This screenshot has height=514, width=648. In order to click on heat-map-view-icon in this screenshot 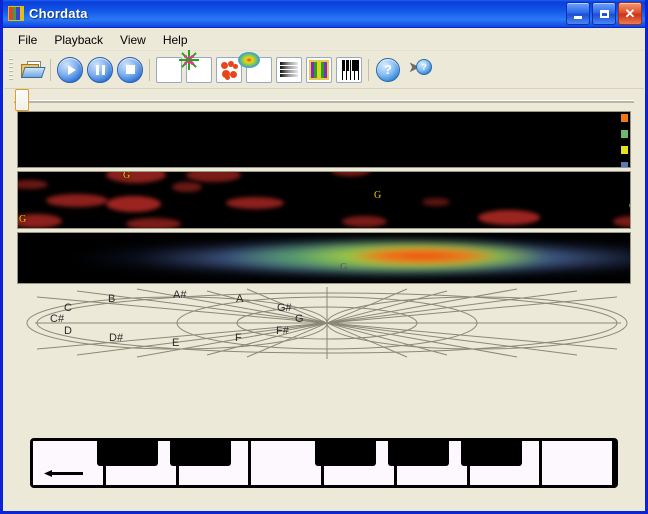, I will do `click(255, 67)`.